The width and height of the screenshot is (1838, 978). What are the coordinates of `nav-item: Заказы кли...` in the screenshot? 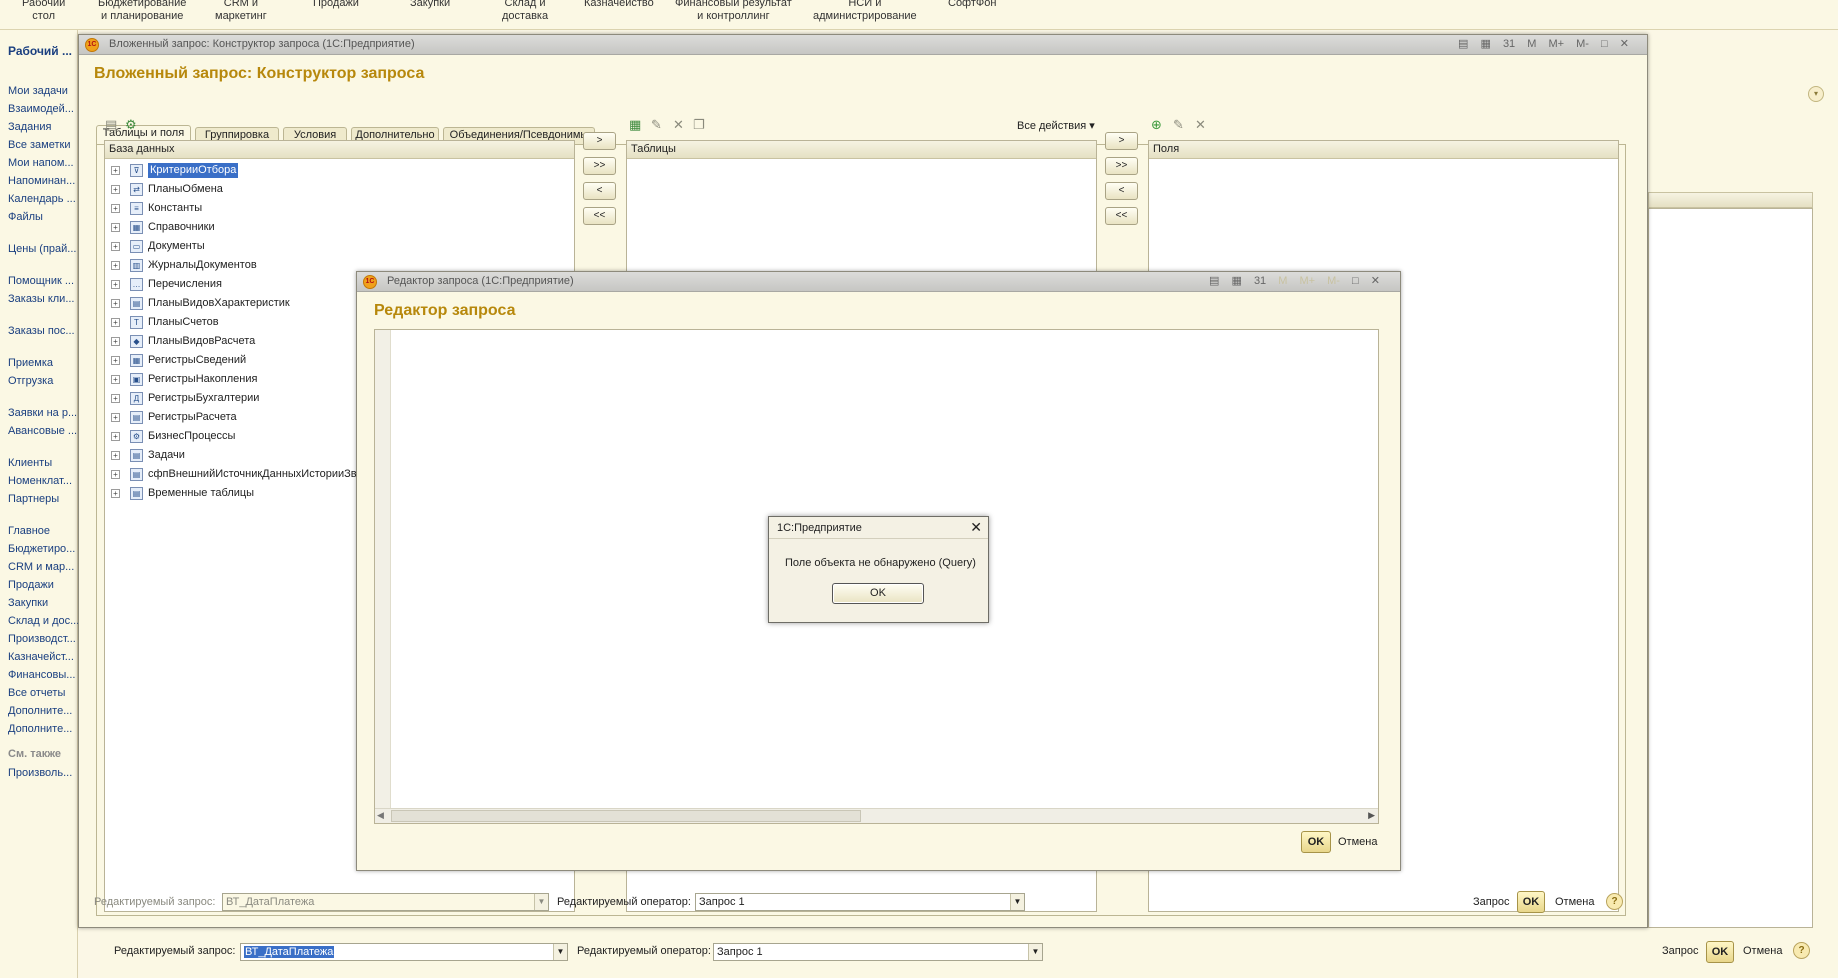 It's located at (43, 299).